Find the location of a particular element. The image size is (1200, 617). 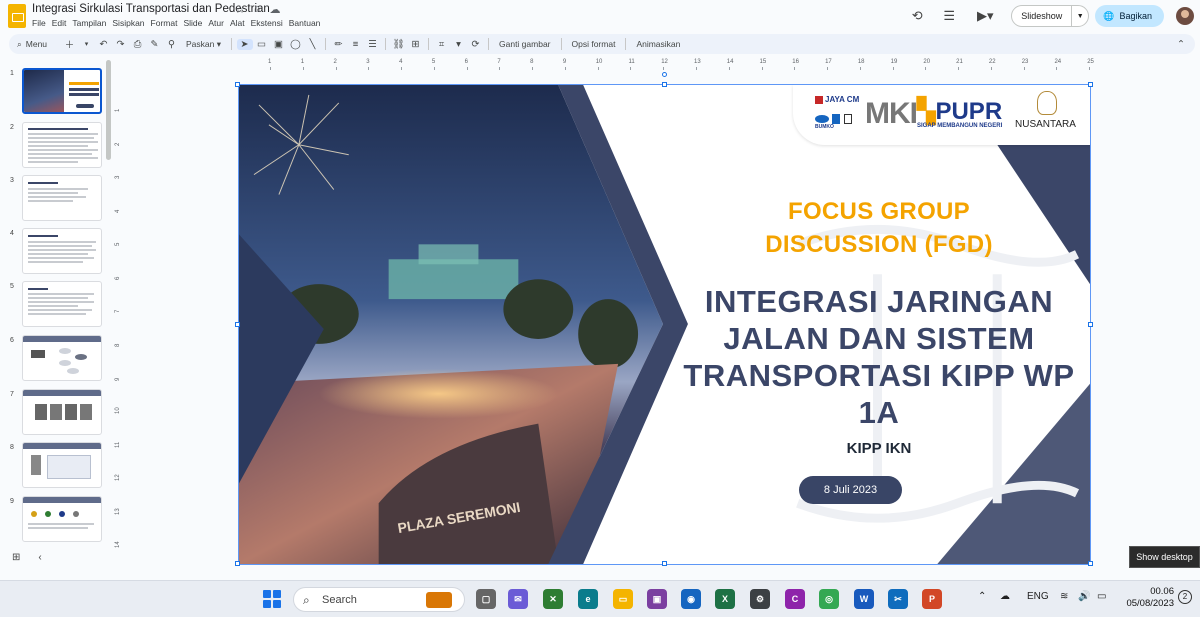

excel-icon: X is located at coordinates (725, 599).